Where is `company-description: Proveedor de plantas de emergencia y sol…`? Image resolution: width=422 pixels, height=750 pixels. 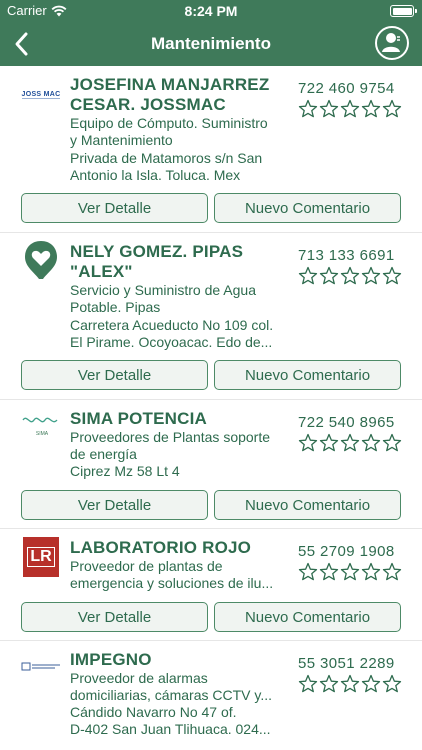 company-description: Proveedor de plantas de emergencia y sol… is located at coordinates (172, 574).